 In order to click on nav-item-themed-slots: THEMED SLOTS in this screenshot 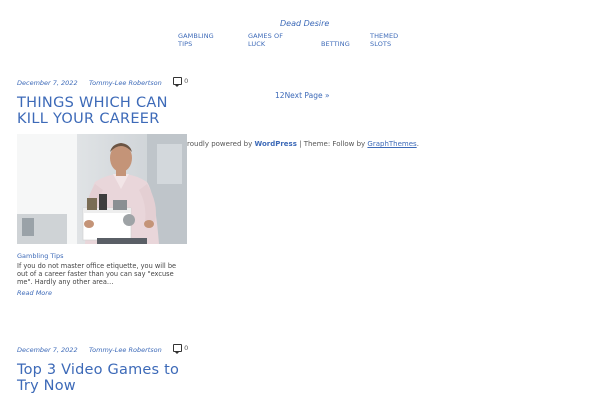, I will do `click(390, 40)`.